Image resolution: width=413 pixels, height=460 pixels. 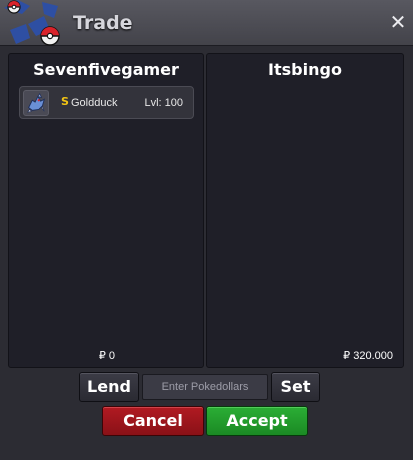 What do you see at coordinates (109, 387) in the screenshot?
I see `lend-button: Lend` at bounding box center [109, 387].